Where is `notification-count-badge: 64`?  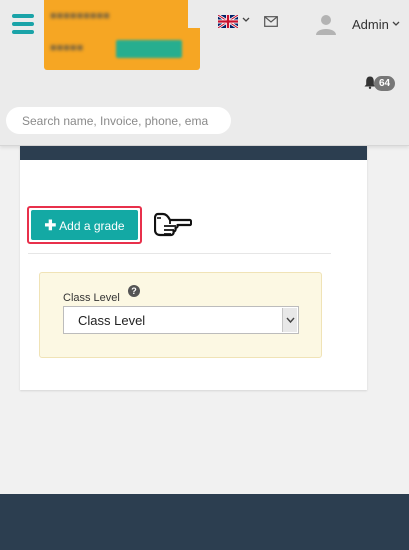 notification-count-badge: 64 is located at coordinates (385, 83).